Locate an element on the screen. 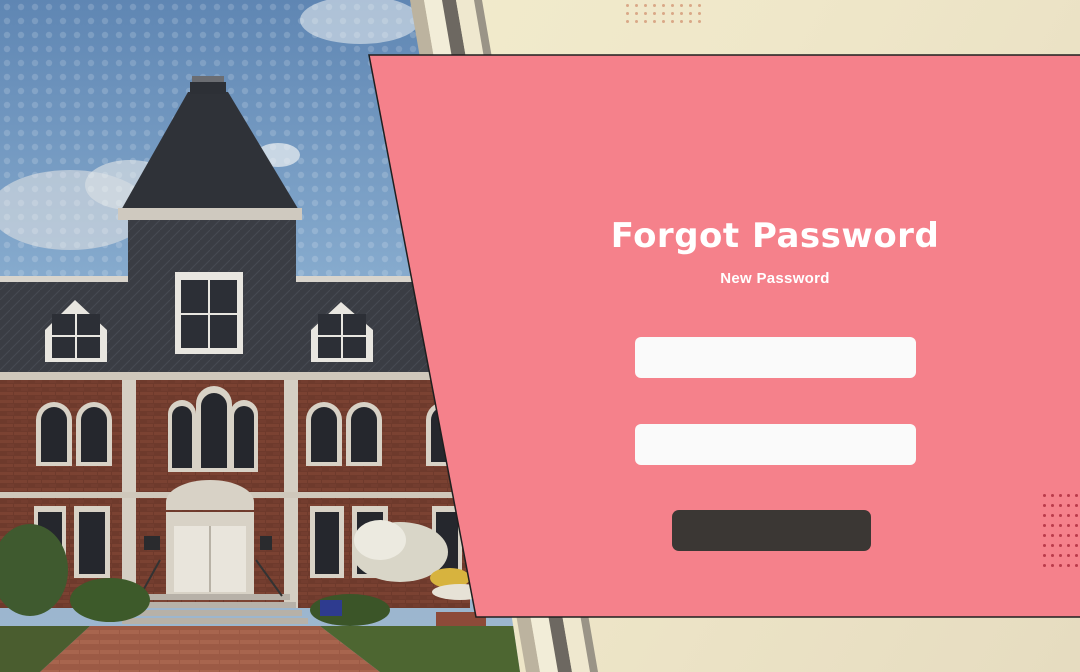  new-password-field is located at coordinates (775, 357).